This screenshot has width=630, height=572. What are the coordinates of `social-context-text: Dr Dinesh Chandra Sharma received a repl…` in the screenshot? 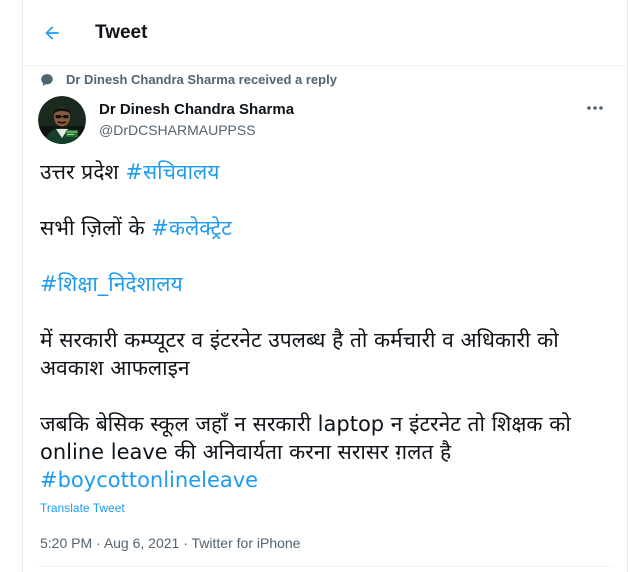 It's located at (201, 79).